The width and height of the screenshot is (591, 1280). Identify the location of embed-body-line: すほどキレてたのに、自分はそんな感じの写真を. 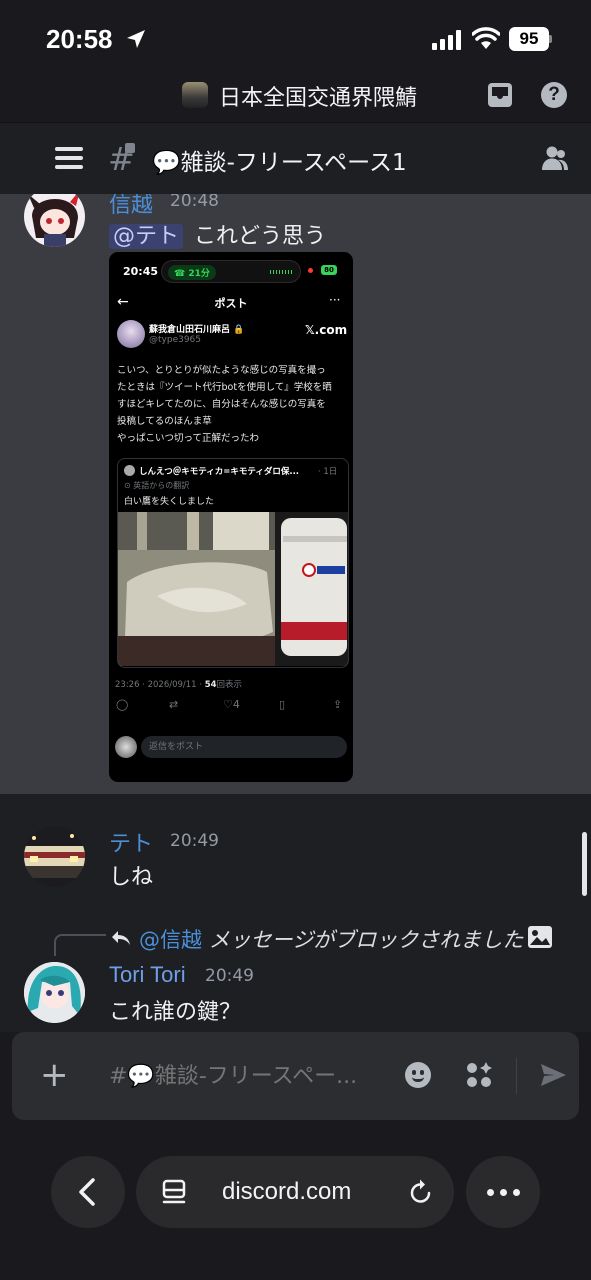
(221, 404).